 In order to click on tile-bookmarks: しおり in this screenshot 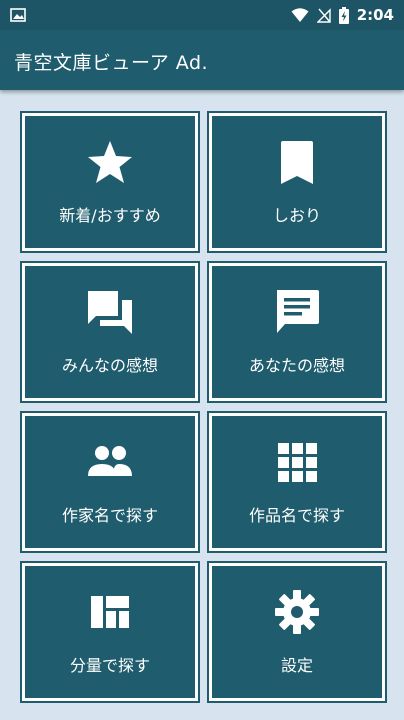, I will do `click(297, 182)`.